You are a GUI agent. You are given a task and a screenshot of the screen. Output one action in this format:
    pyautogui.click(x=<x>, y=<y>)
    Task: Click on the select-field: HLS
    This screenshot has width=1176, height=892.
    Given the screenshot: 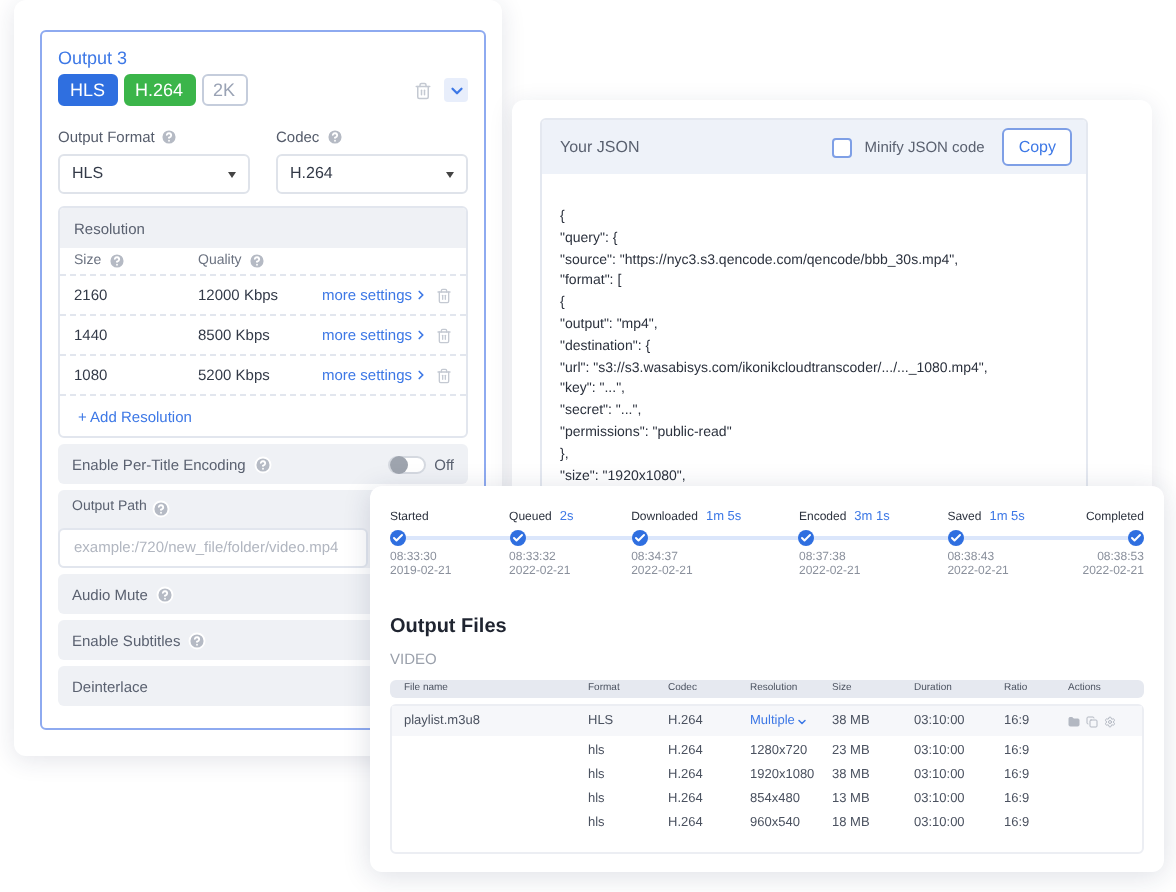 What is the action you would take?
    pyautogui.click(x=154, y=174)
    